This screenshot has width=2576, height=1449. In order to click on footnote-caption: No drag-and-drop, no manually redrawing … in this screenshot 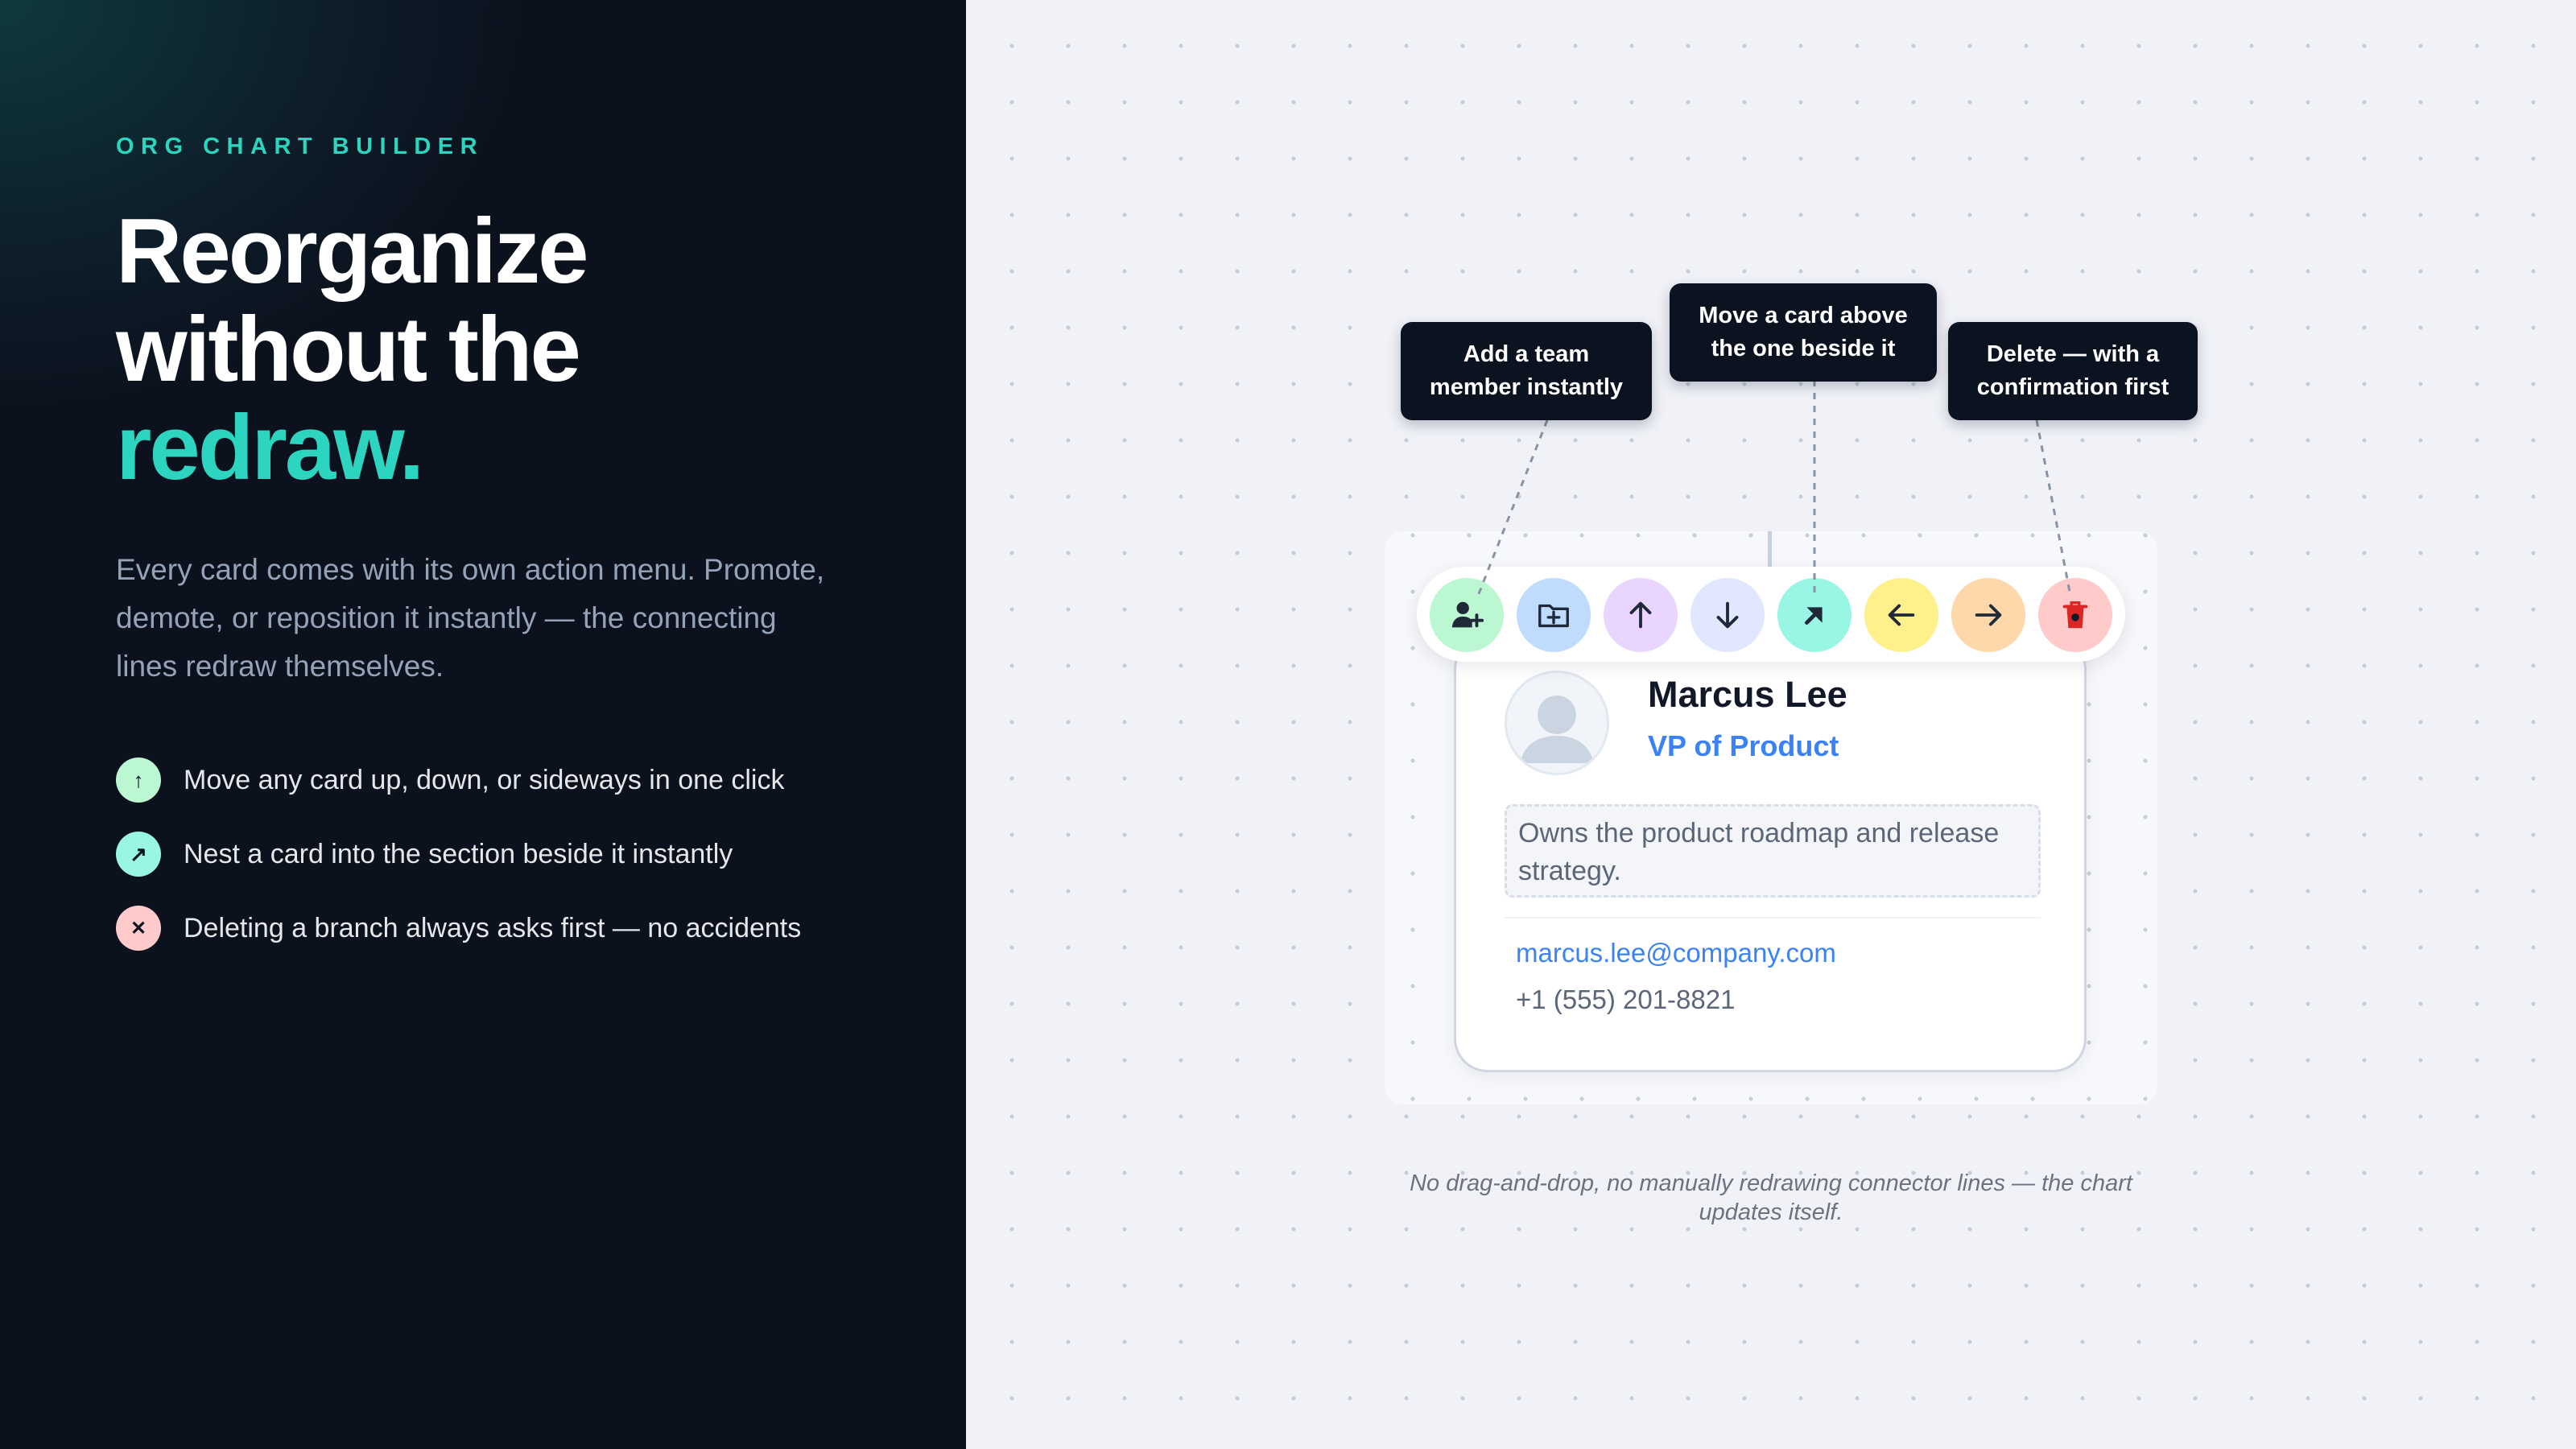, I will do `click(1771, 1197)`.